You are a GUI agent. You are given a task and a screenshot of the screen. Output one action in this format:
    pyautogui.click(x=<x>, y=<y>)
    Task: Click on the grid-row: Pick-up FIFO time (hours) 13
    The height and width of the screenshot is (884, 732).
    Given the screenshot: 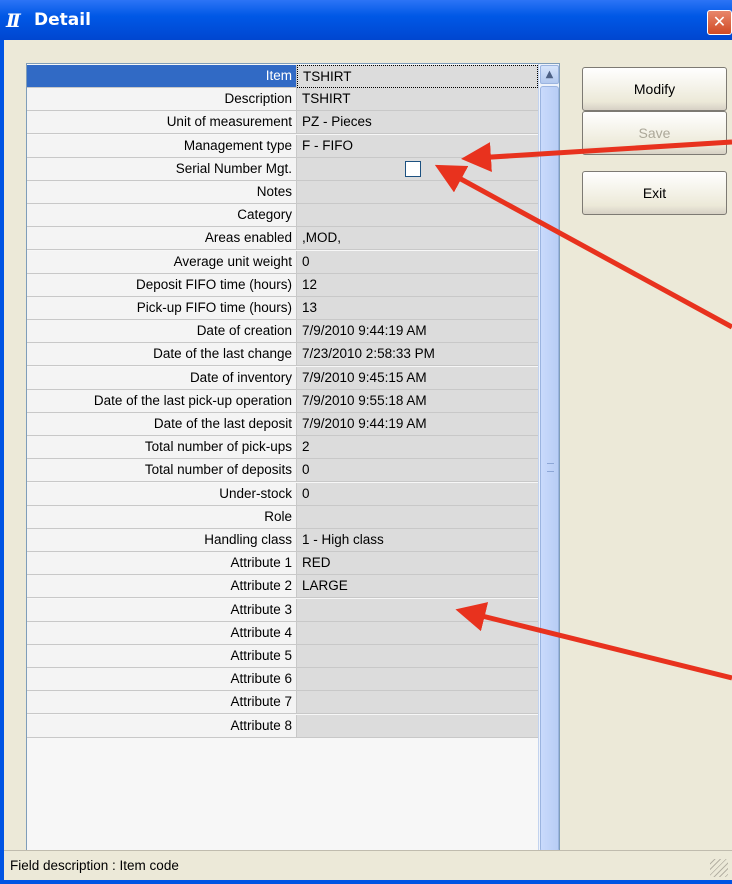 What is the action you would take?
    pyautogui.click(x=282, y=308)
    